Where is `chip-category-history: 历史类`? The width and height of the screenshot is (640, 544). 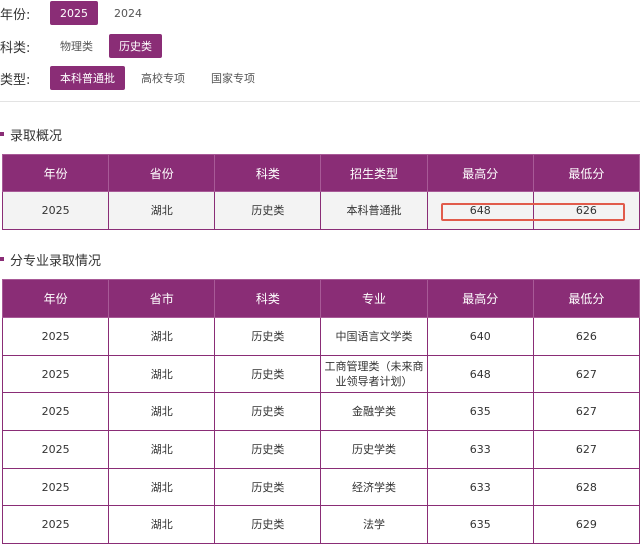
chip-category-history: 历史类 is located at coordinates (135, 46).